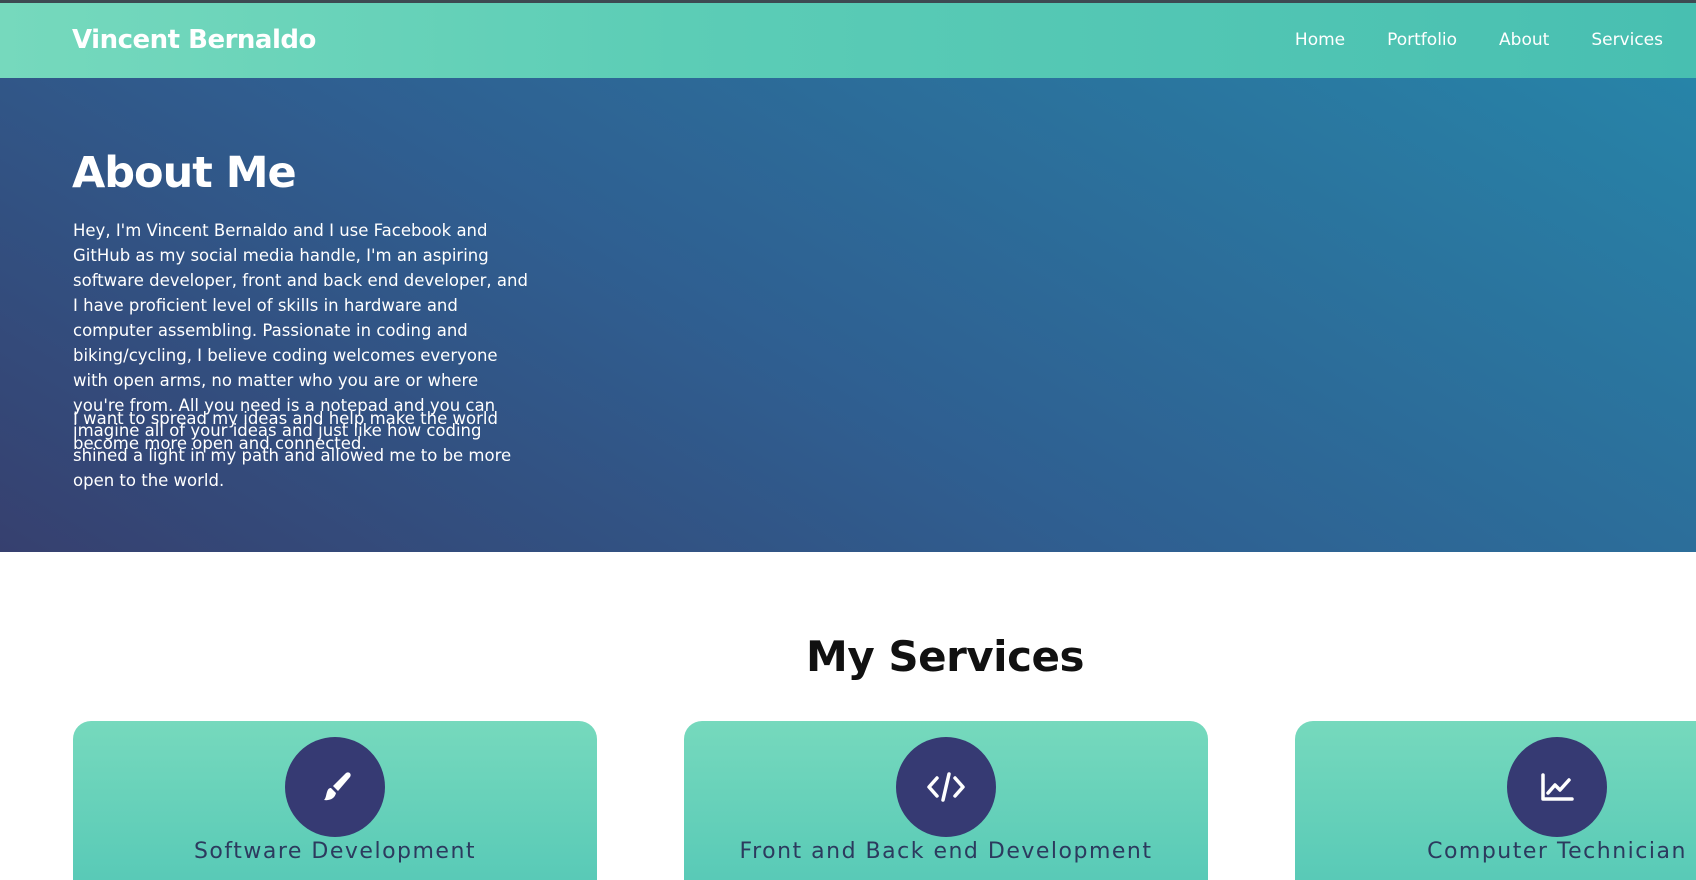 The height and width of the screenshot is (880, 1696). What do you see at coordinates (1627, 40) in the screenshot?
I see `nav-link-services: Services` at bounding box center [1627, 40].